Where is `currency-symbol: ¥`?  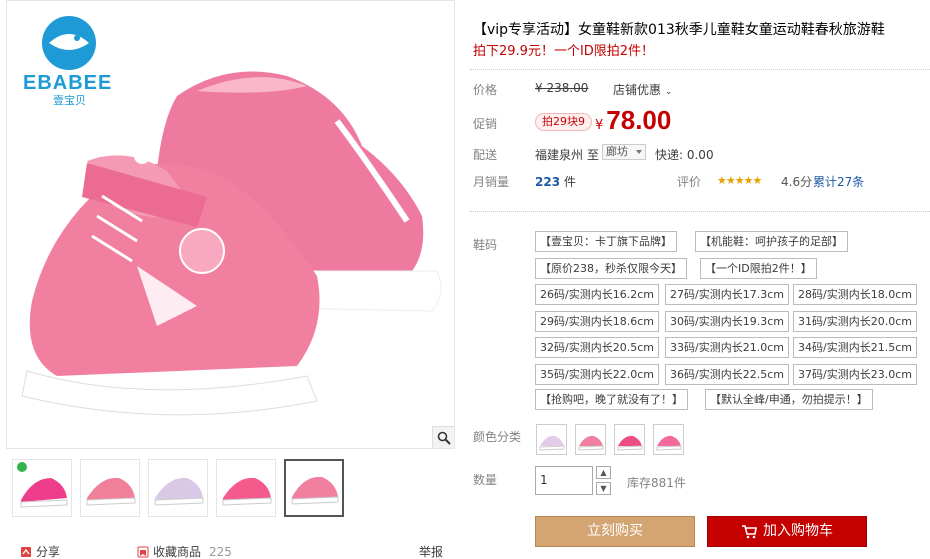
currency-symbol: ¥ is located at coordinates (599, 125).